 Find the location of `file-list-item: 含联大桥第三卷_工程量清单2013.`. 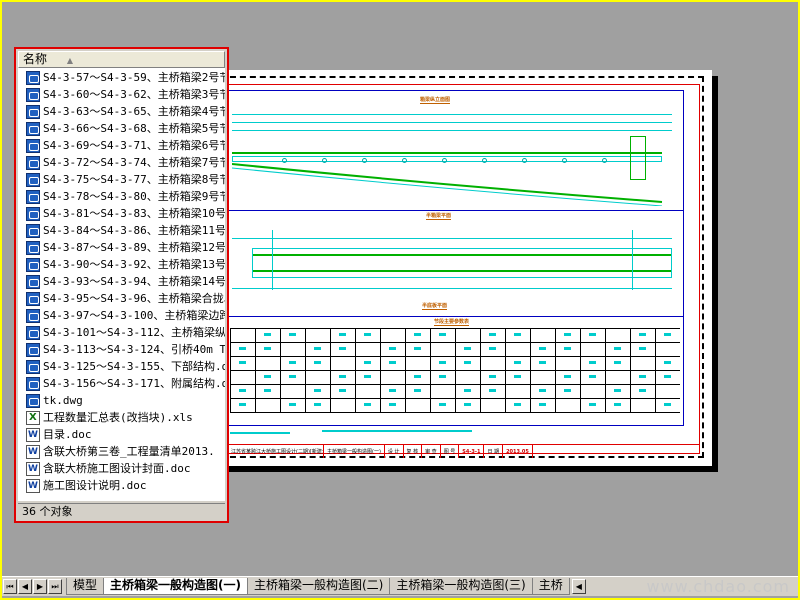

file-list-item: 含联大桥第三卷_工程量清单2013. is located at coordinates (121, 451).